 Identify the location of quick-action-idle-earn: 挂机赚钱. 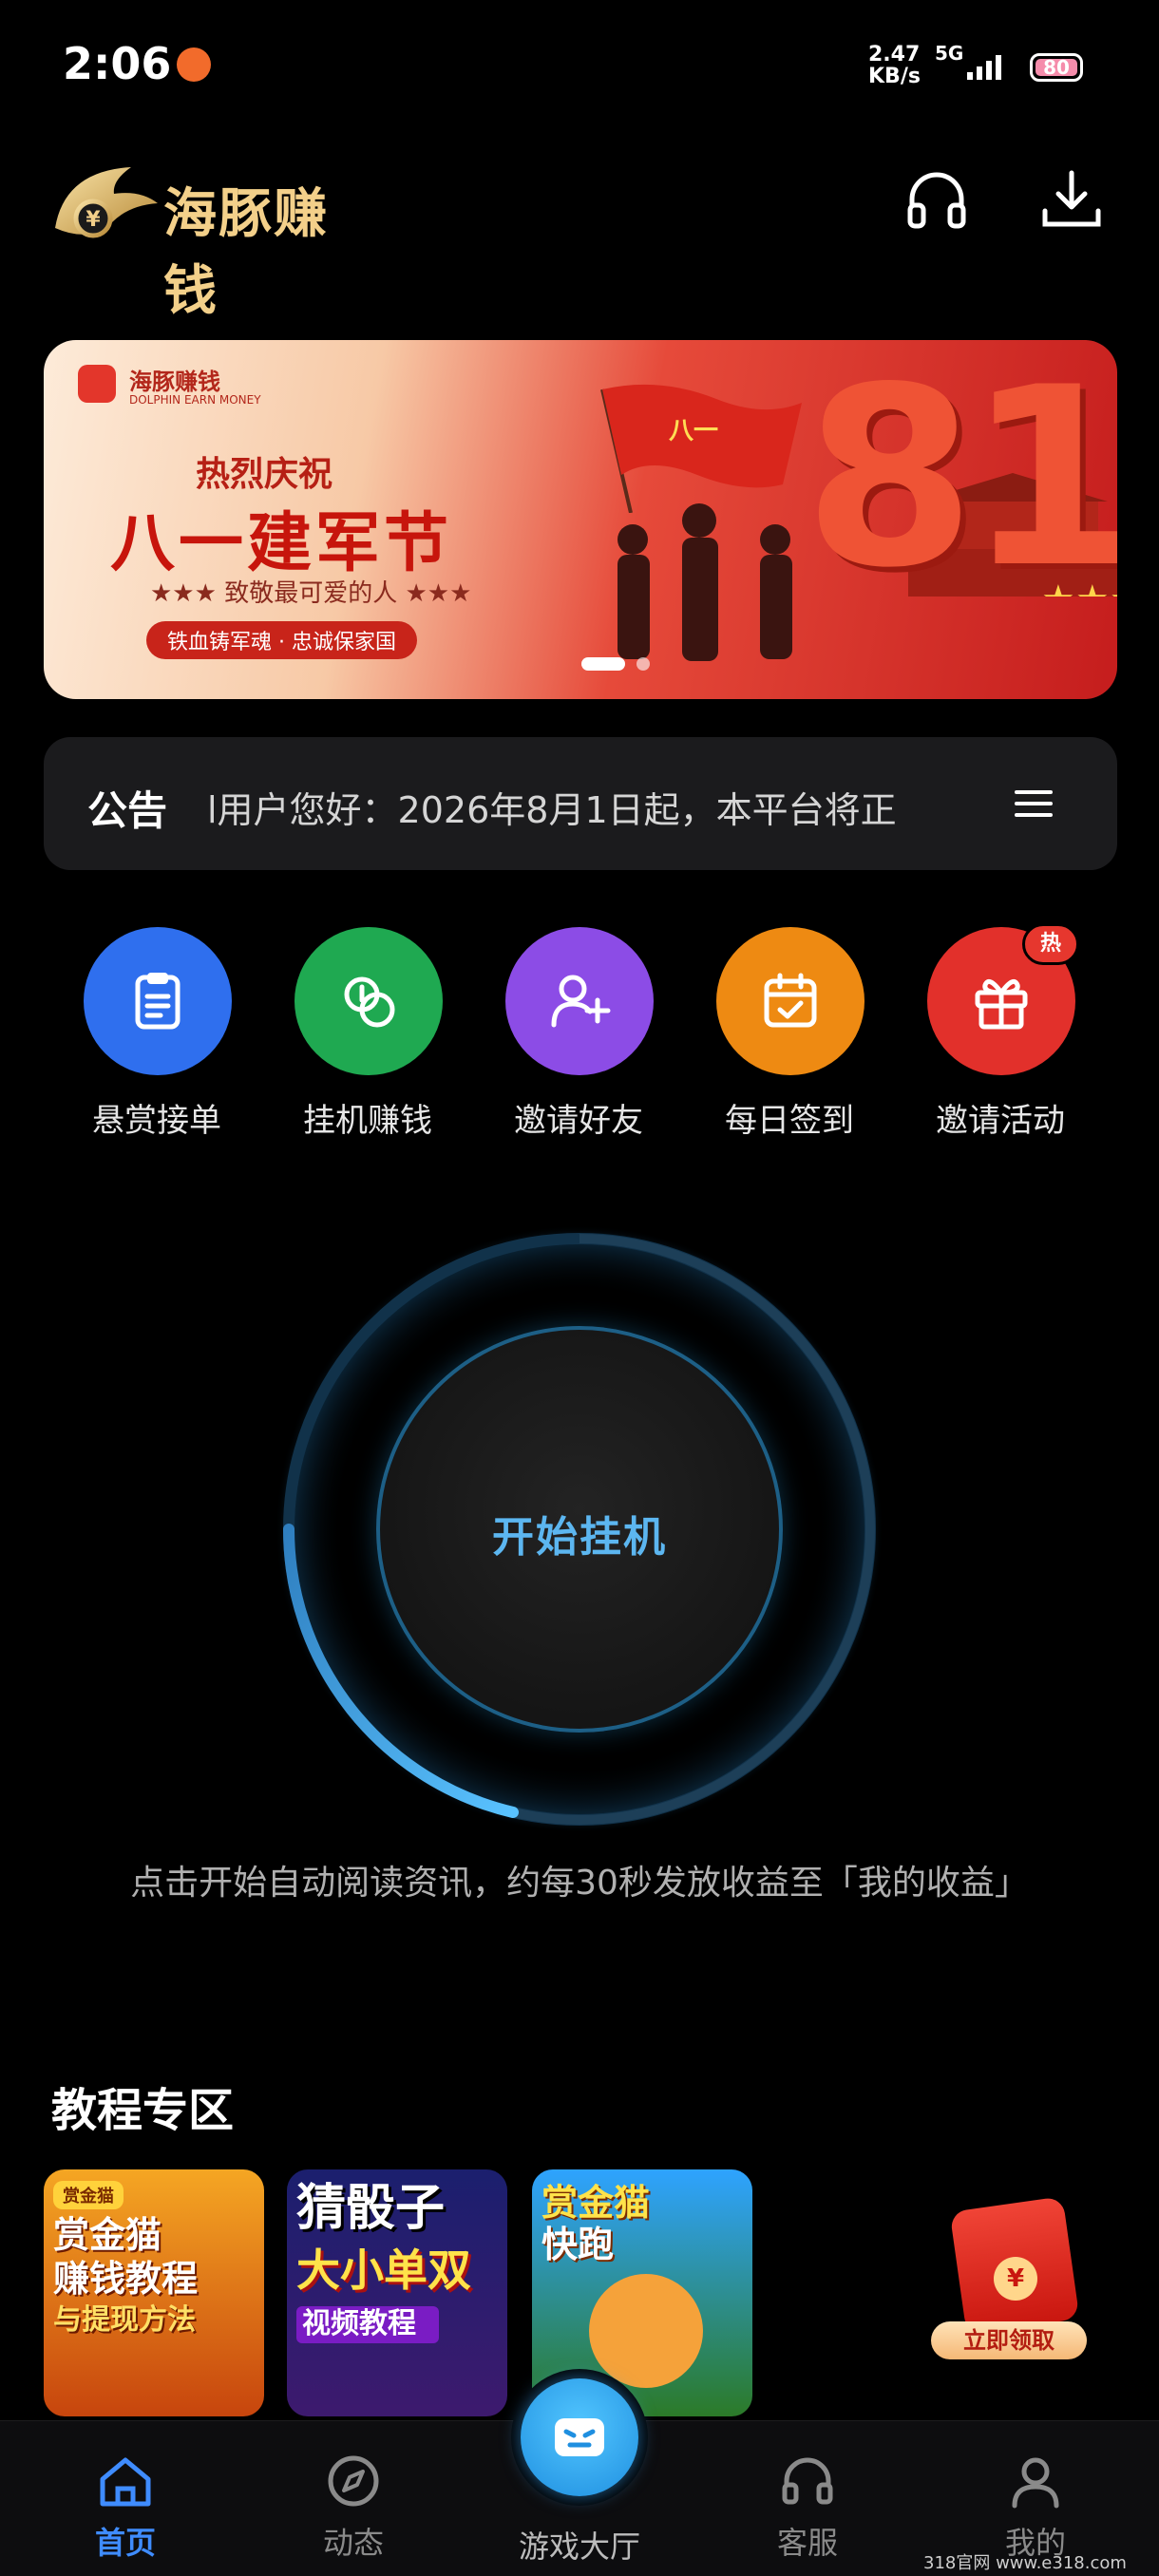
(352, 1033).